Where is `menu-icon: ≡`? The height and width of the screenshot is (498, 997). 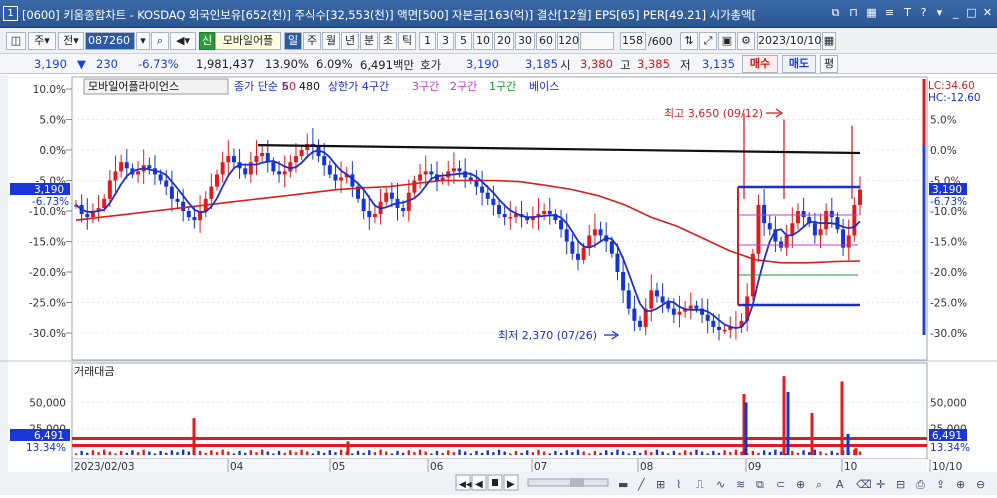 menu-icon: ≡ is located at coordinates (889, 12).